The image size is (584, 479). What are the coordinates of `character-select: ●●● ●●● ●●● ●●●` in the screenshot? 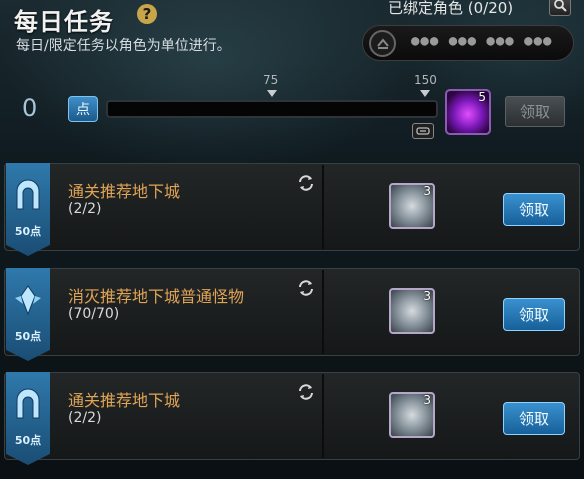 It's located at (468, 43).